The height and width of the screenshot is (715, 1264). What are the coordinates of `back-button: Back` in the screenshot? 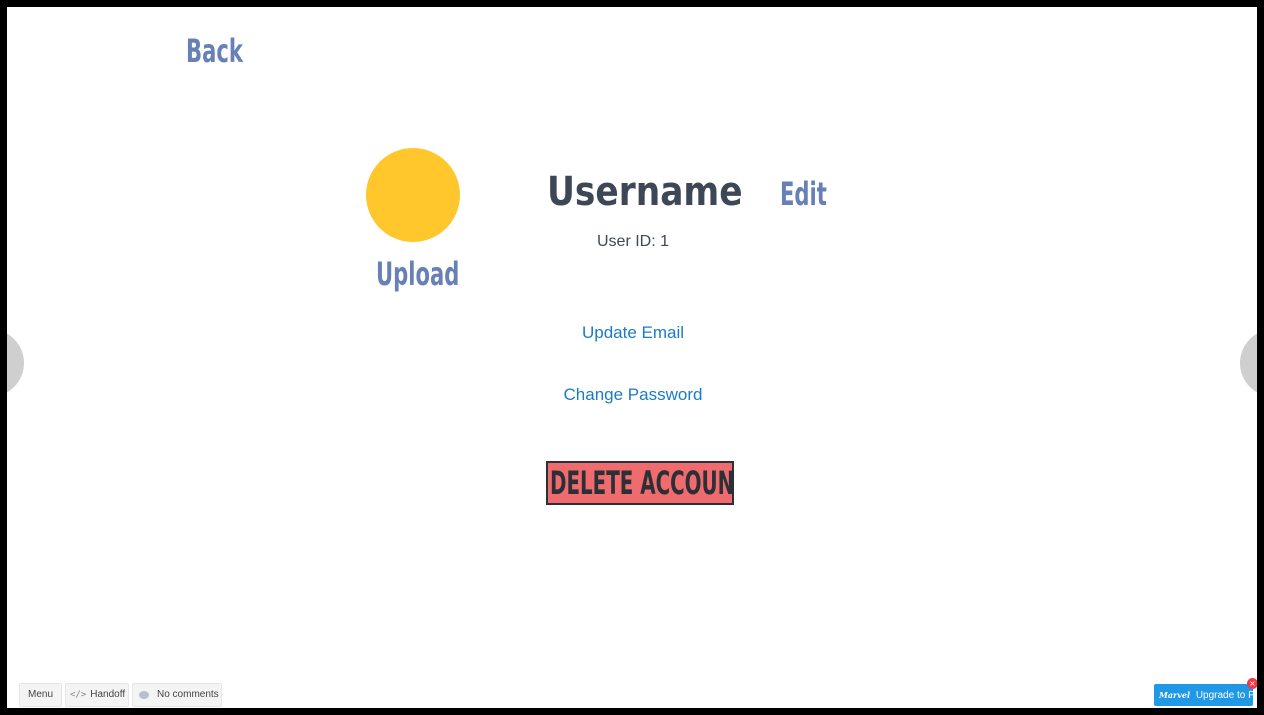 It's located at (229, 51).